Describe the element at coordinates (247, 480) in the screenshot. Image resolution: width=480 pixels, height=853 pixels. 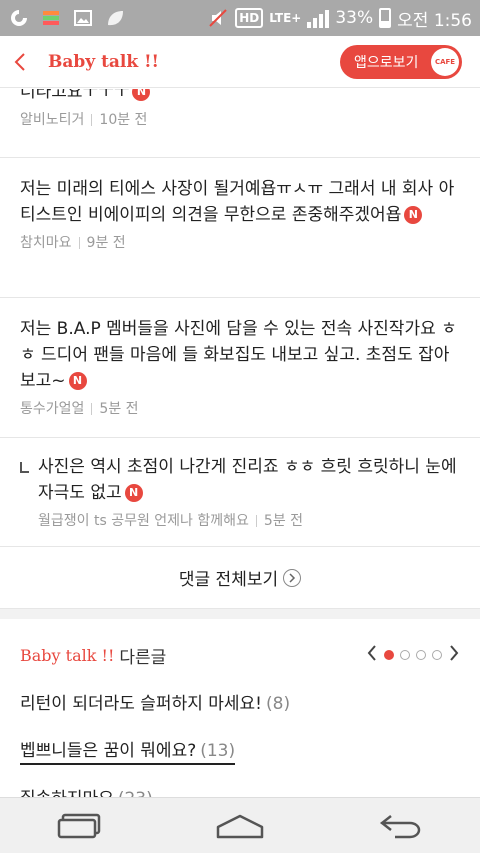
I see `comment-text: 사진은 역시 초점이 나간게 진리죠 ㅎㅎ 흐릿 흐릿하니 눈에 자극도 없고` at that location.